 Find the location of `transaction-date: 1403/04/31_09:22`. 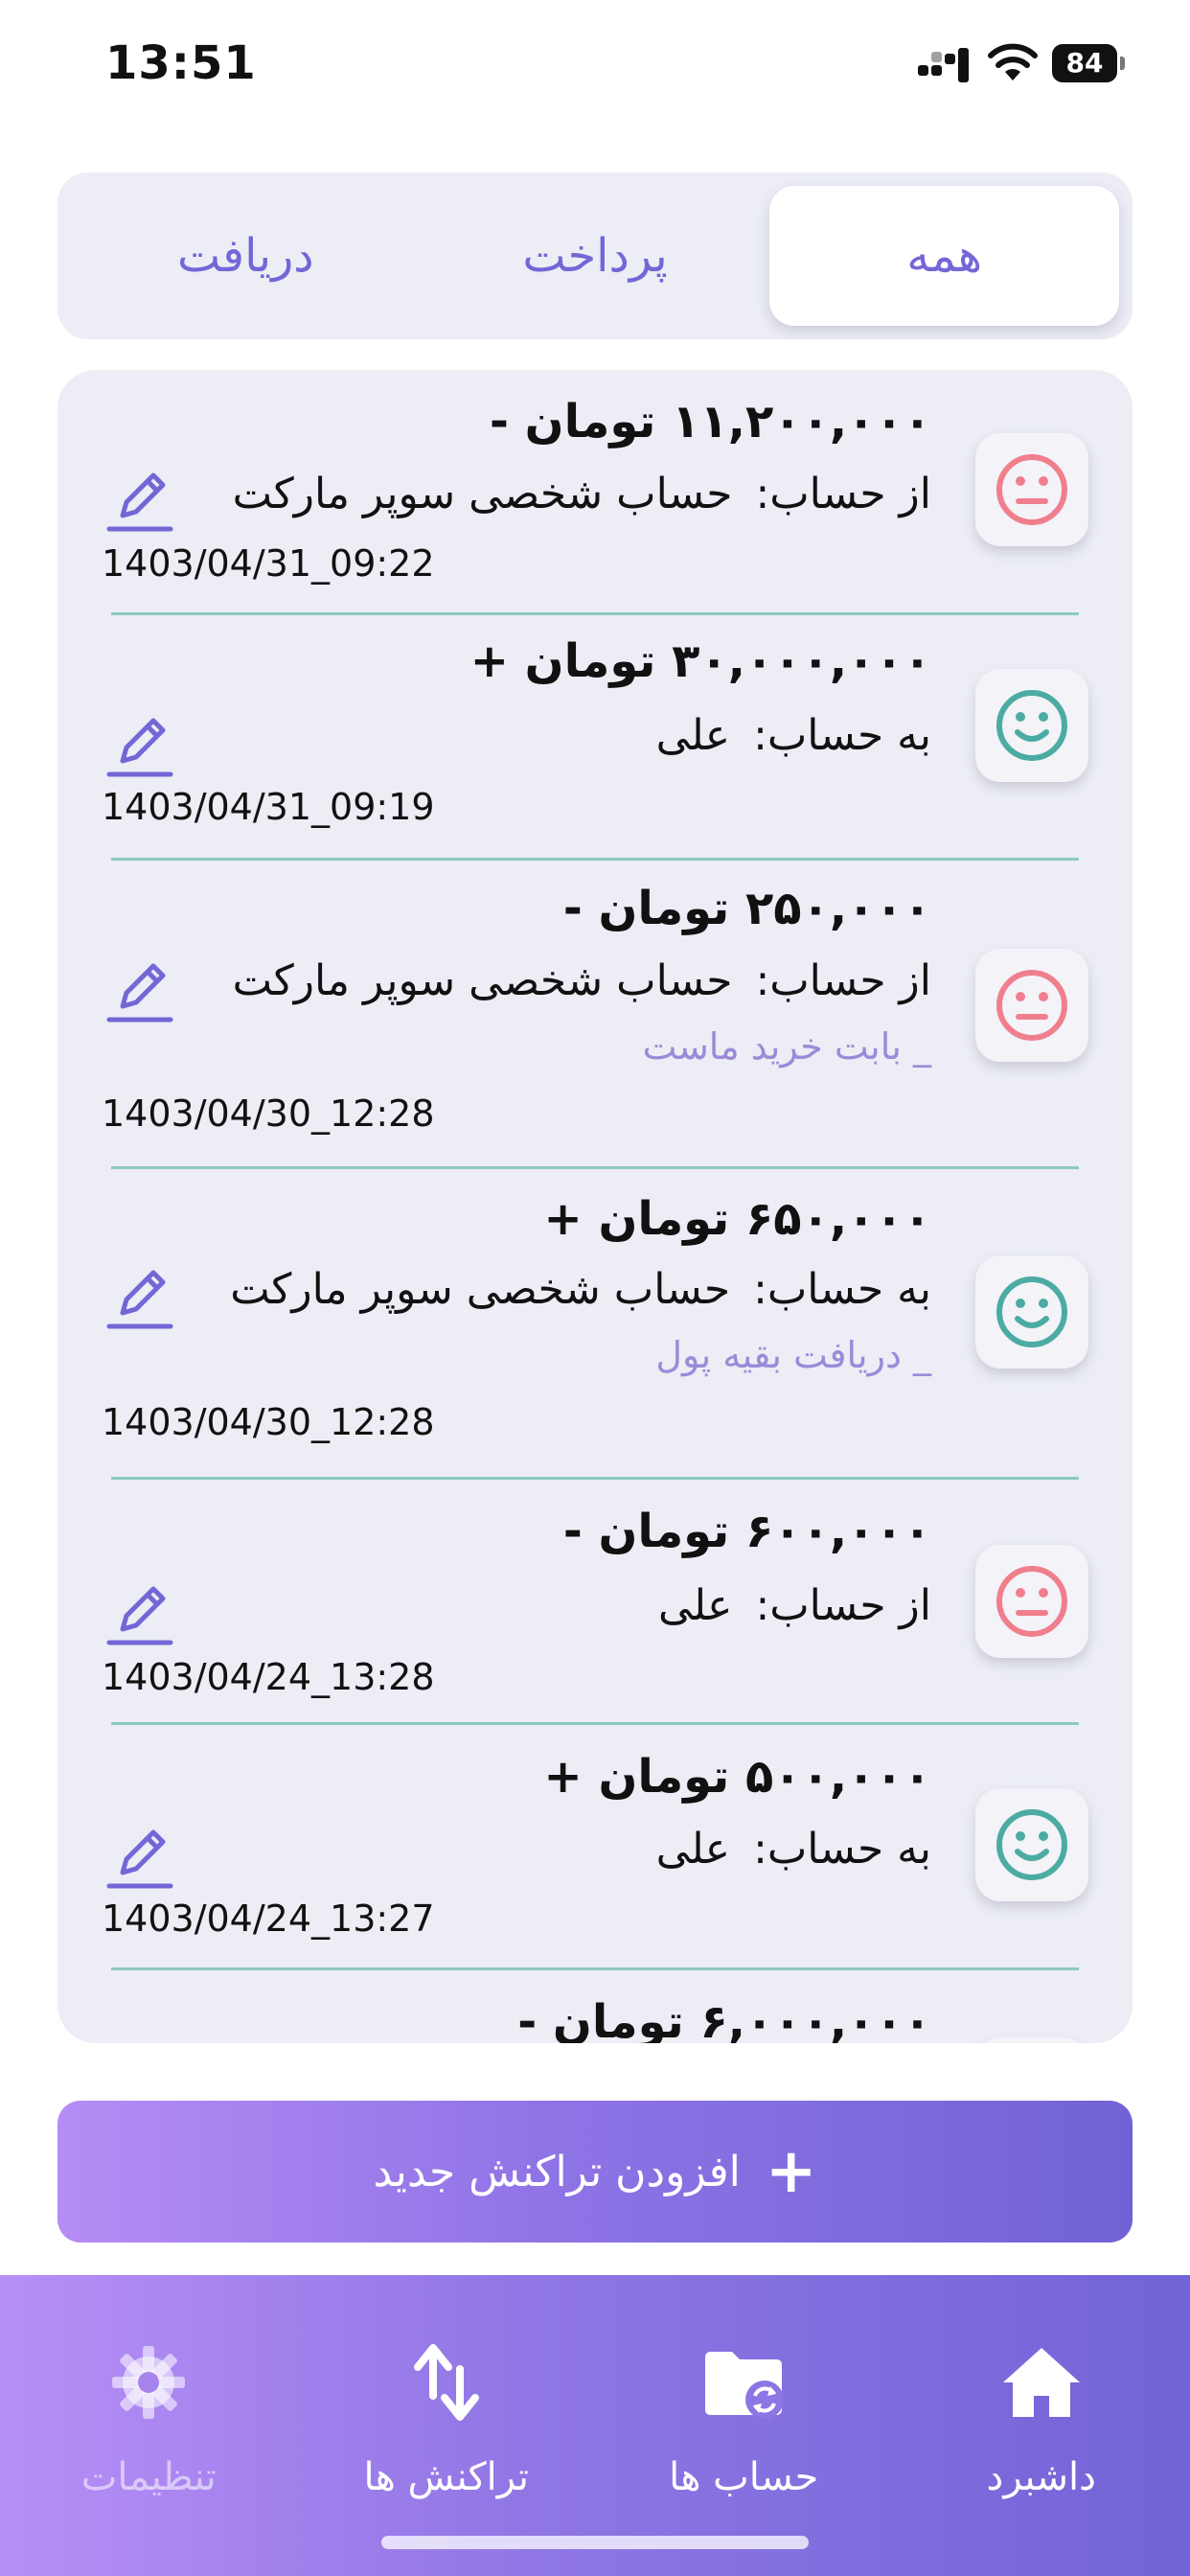

transaction-date: 1403/04/31_09:22 is located at coordinates (269, 563).